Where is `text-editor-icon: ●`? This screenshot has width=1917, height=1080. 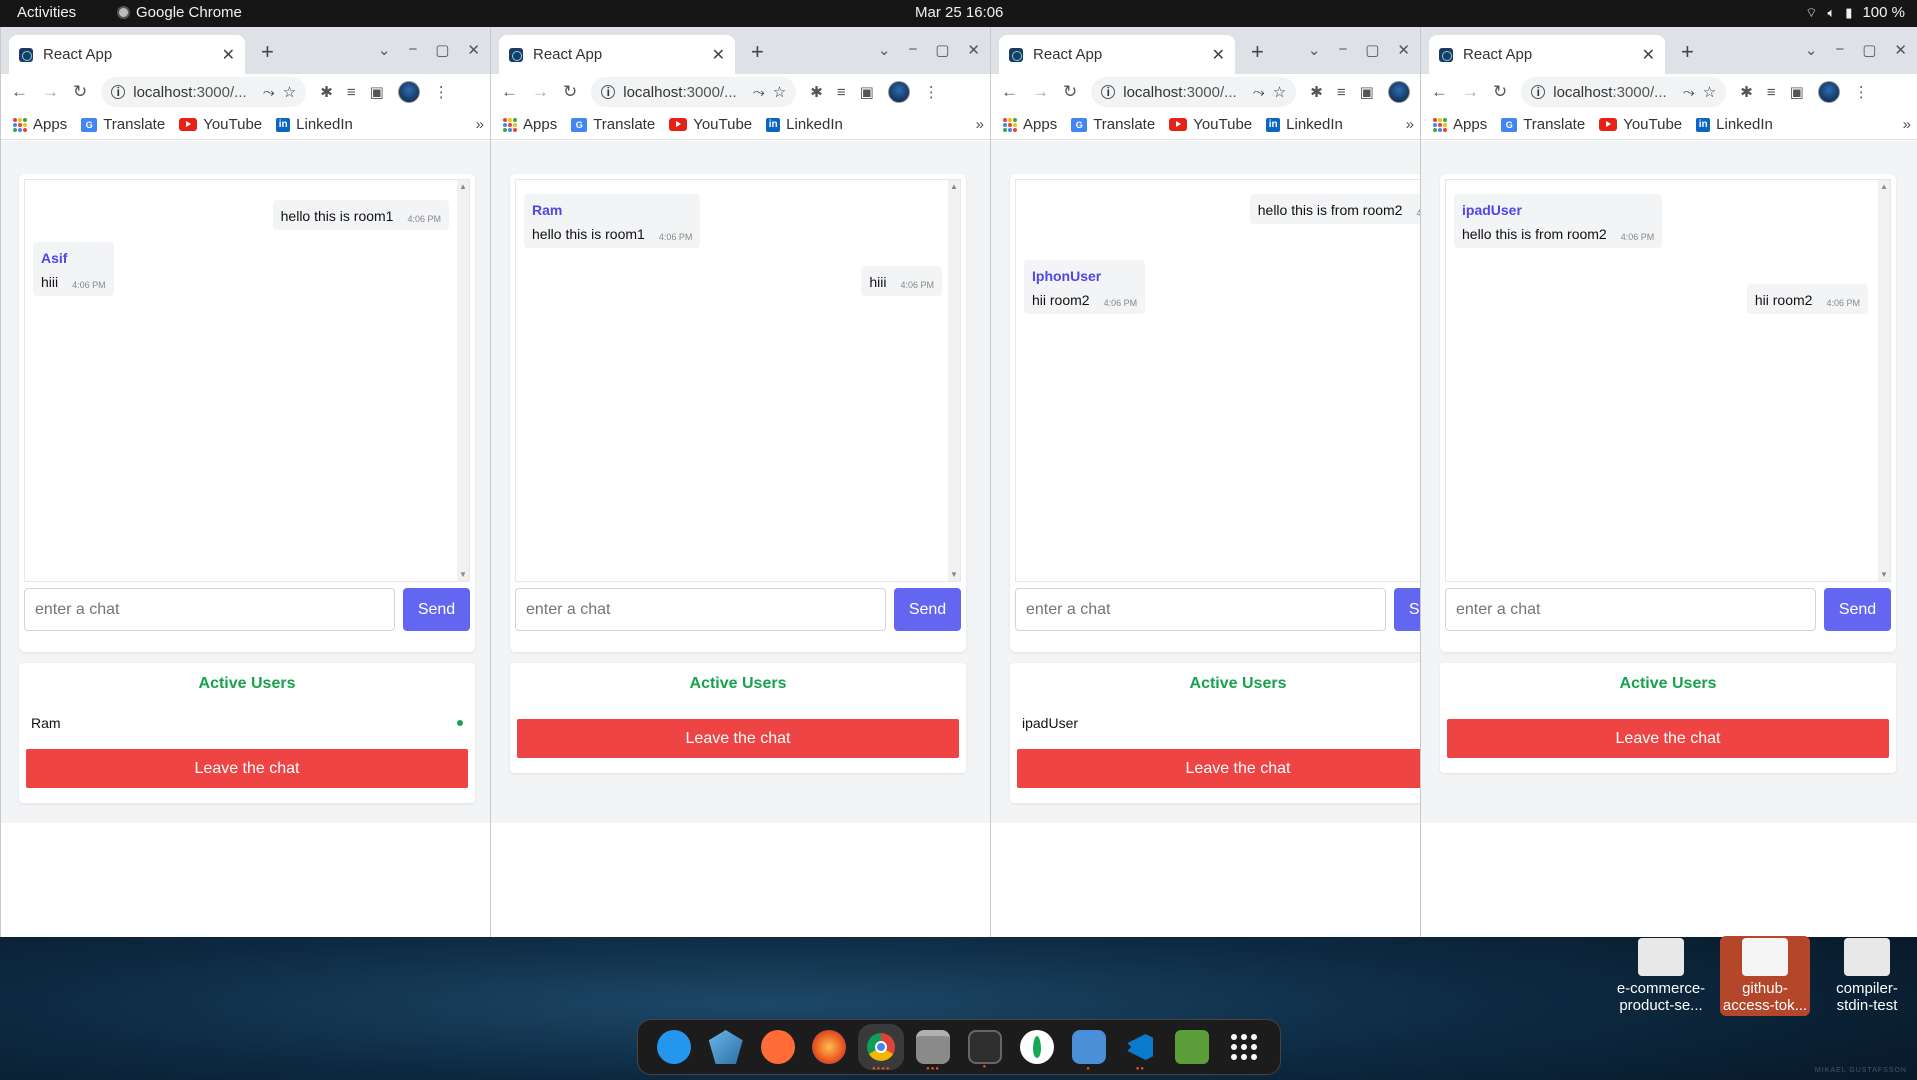
text-editor-icon: ● is located at coordinates (1088, 1051).